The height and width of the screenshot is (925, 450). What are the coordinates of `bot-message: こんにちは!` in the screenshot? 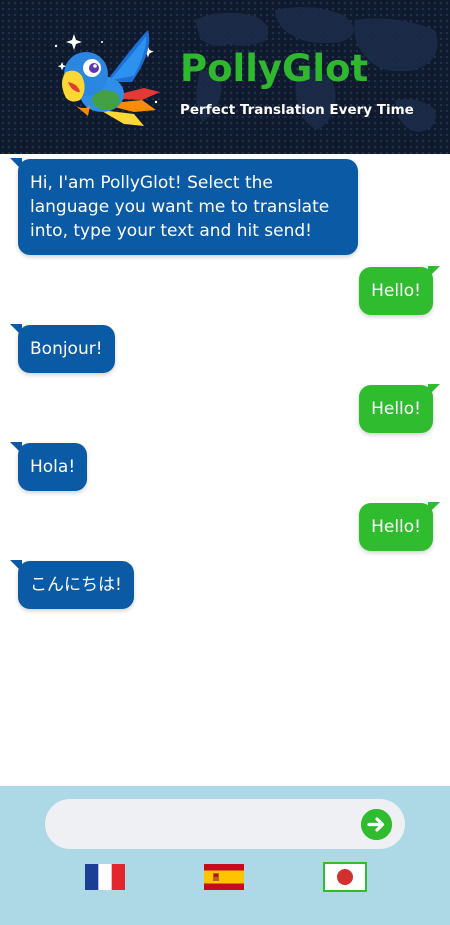 It's located at (76, 585).